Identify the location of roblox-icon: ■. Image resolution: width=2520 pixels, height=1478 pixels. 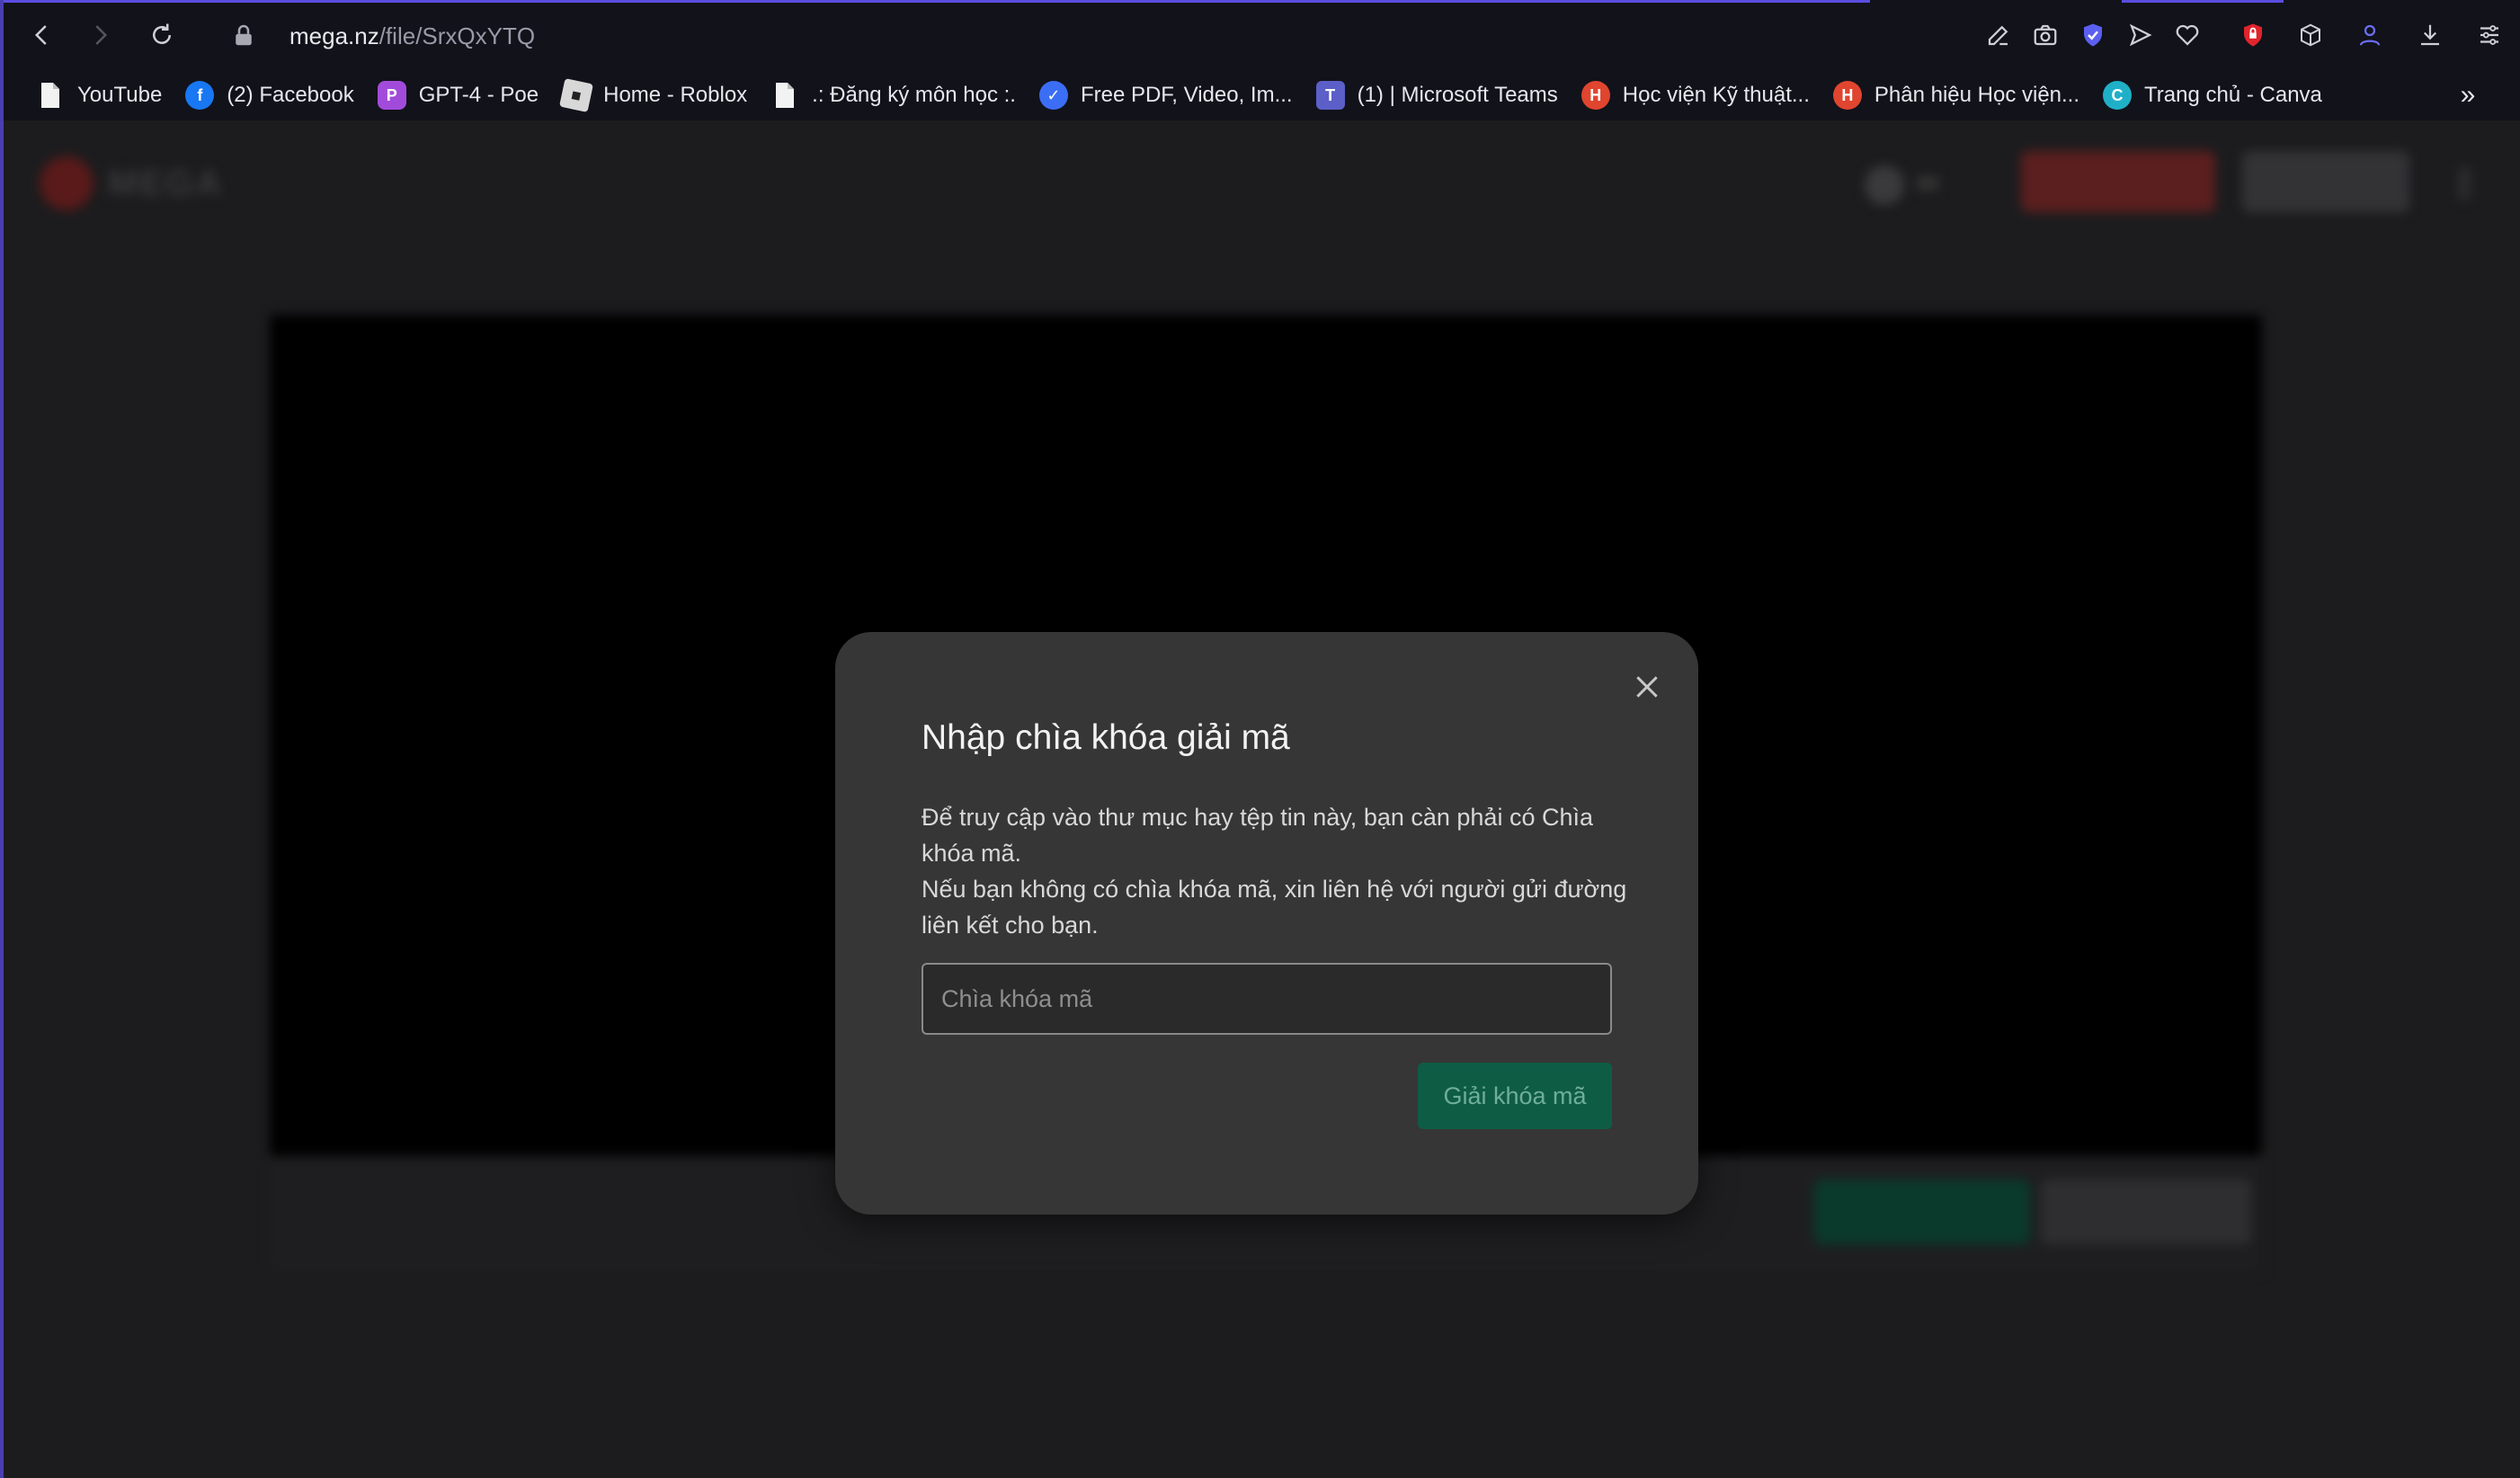
(576, 95).